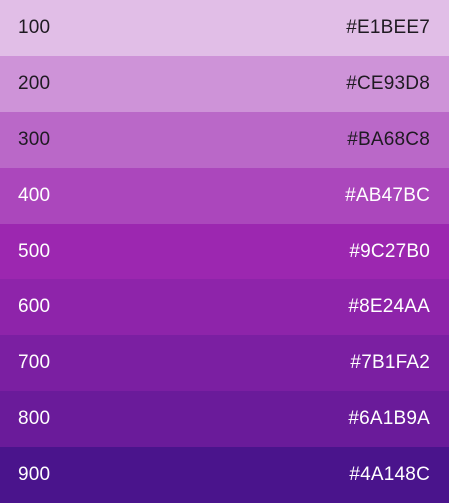 The height and width of the screenshot is (503, 452). Describe the element at coordinates (34, 195) in the screenshot. I see `swatch-shade: 400` at that location.